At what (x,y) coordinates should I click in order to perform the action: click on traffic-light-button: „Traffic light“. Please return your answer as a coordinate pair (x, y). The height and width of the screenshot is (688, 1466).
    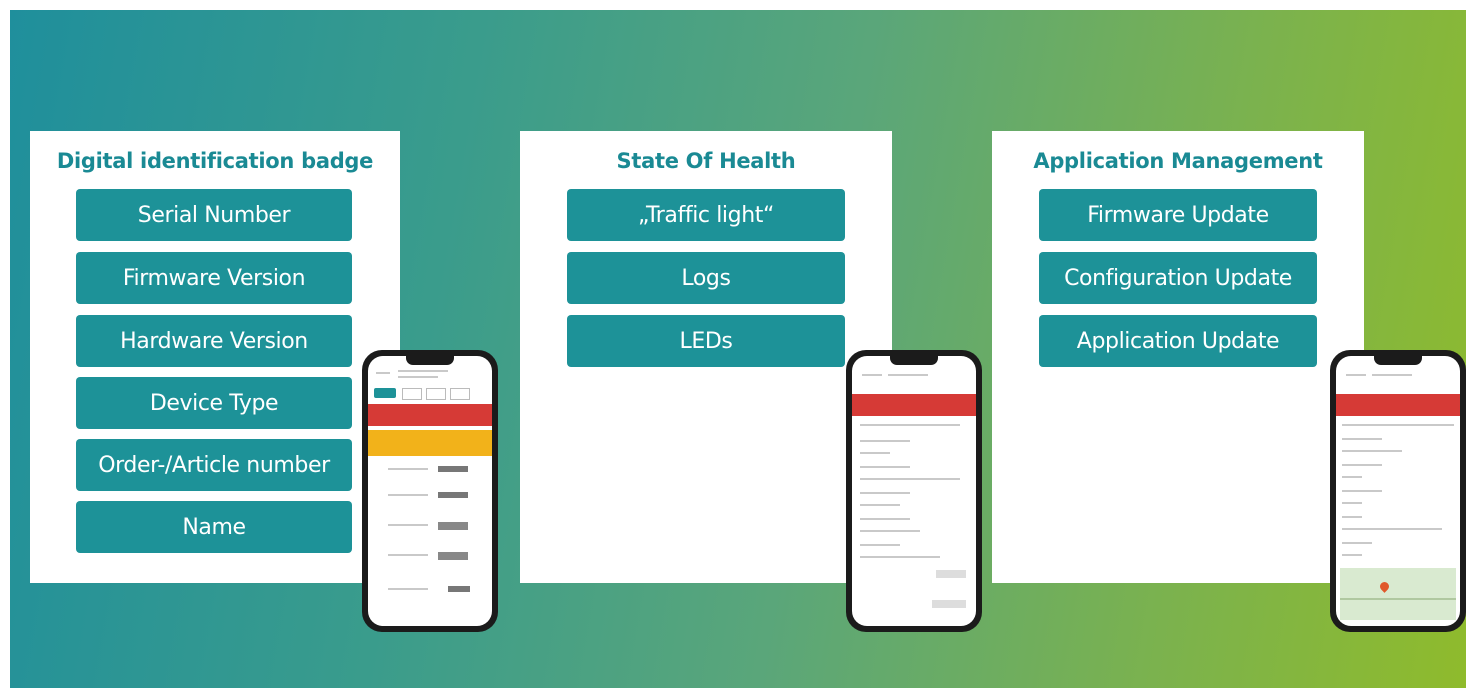
    Looking at the image, I should click on (706, 215).